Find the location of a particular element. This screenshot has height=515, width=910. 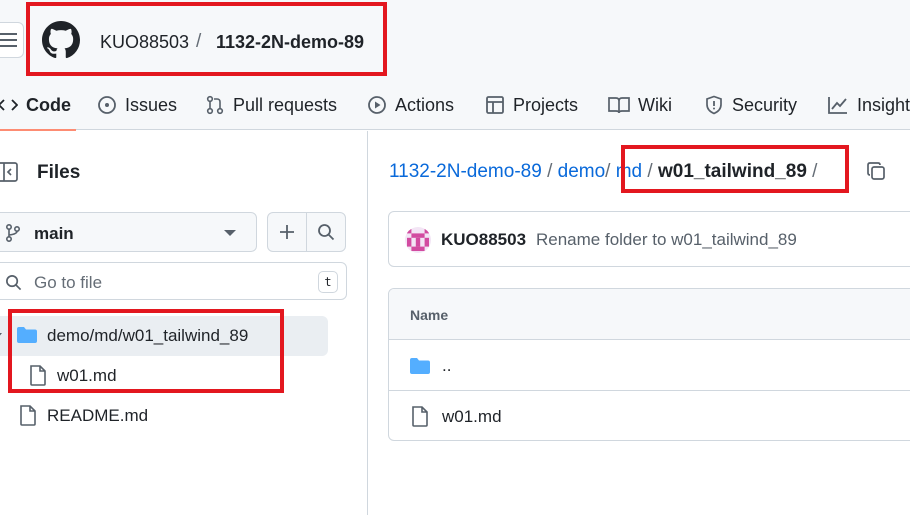

add-file-button is located at coordinates (287, 232).